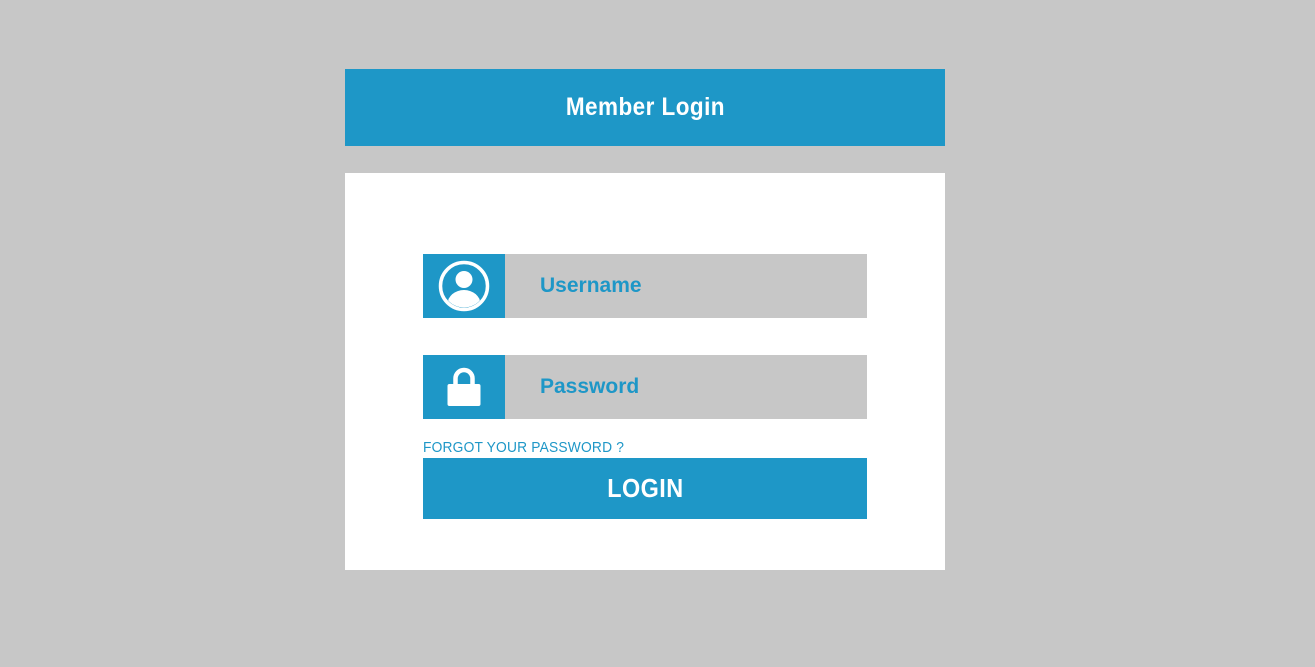 Image resolution: width=1315 pixels, height=667 pixels. Describe the element at coordinates (686, 387) in the screenshot. I see `password-input` at that location.